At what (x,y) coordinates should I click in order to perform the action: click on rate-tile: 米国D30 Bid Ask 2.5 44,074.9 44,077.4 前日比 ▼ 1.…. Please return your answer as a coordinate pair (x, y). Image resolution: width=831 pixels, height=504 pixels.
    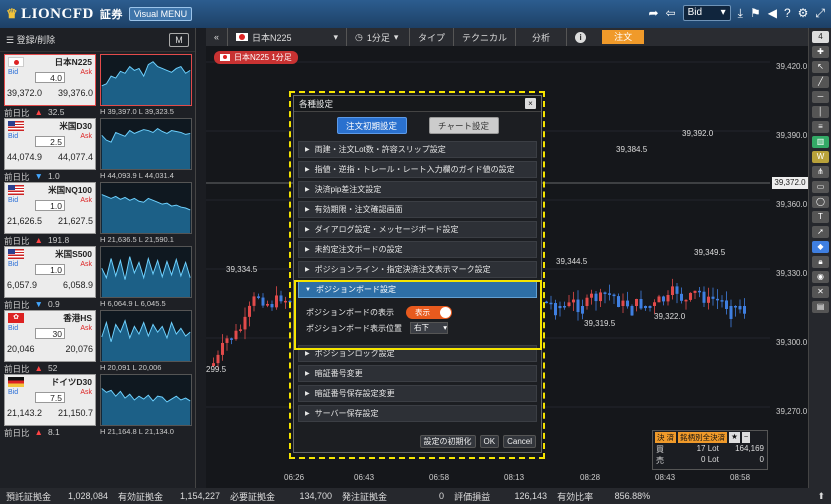
    Looking at the image, I should click on (99, 150).